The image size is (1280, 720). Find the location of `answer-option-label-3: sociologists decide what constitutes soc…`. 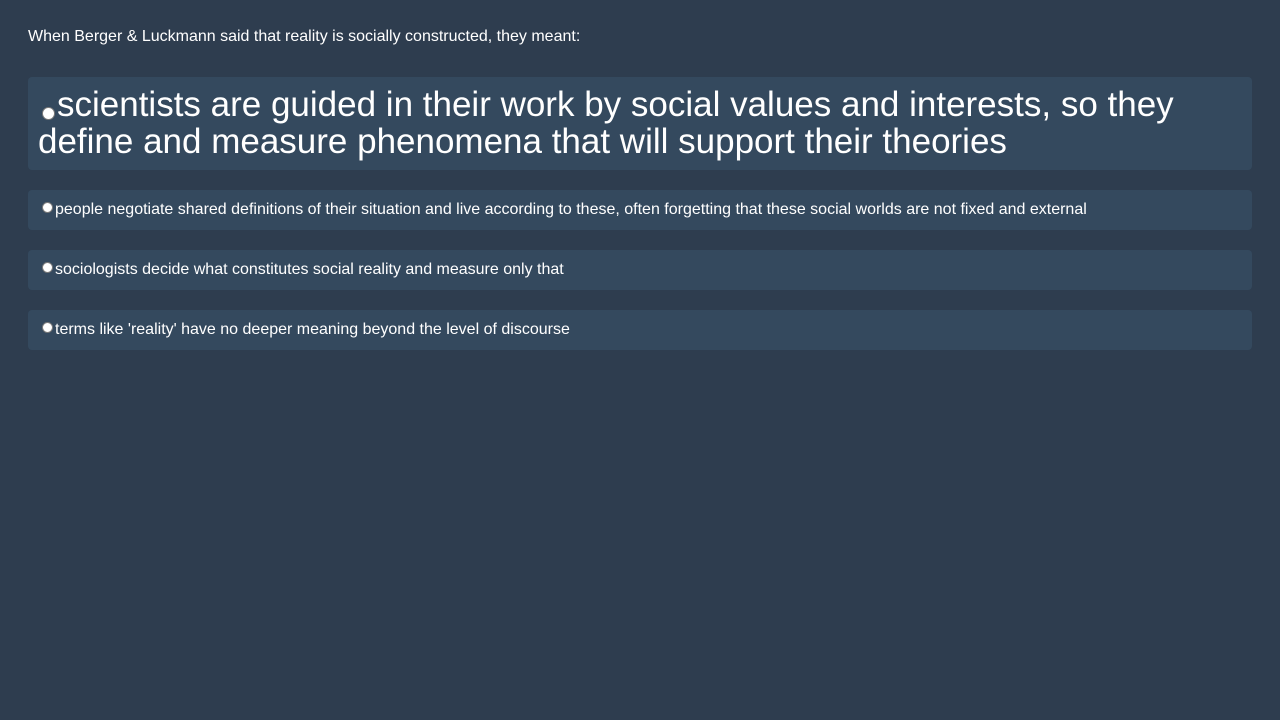

answer-option-label-3: sociologists decide what constitutes soc… is located at coordinates (309, 269).